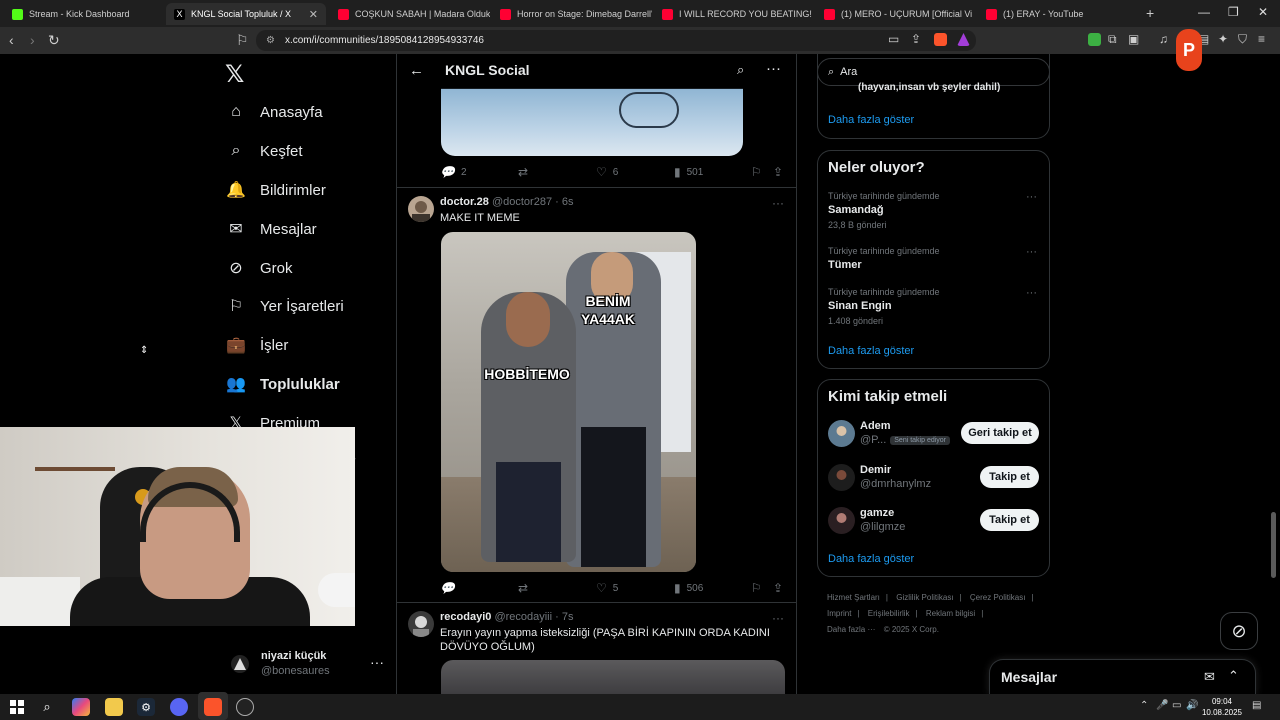  What do you see at coordinates (845, 265) in the screenshot?
I see `trend-item: Tümer` at bounding box center [845, 265].